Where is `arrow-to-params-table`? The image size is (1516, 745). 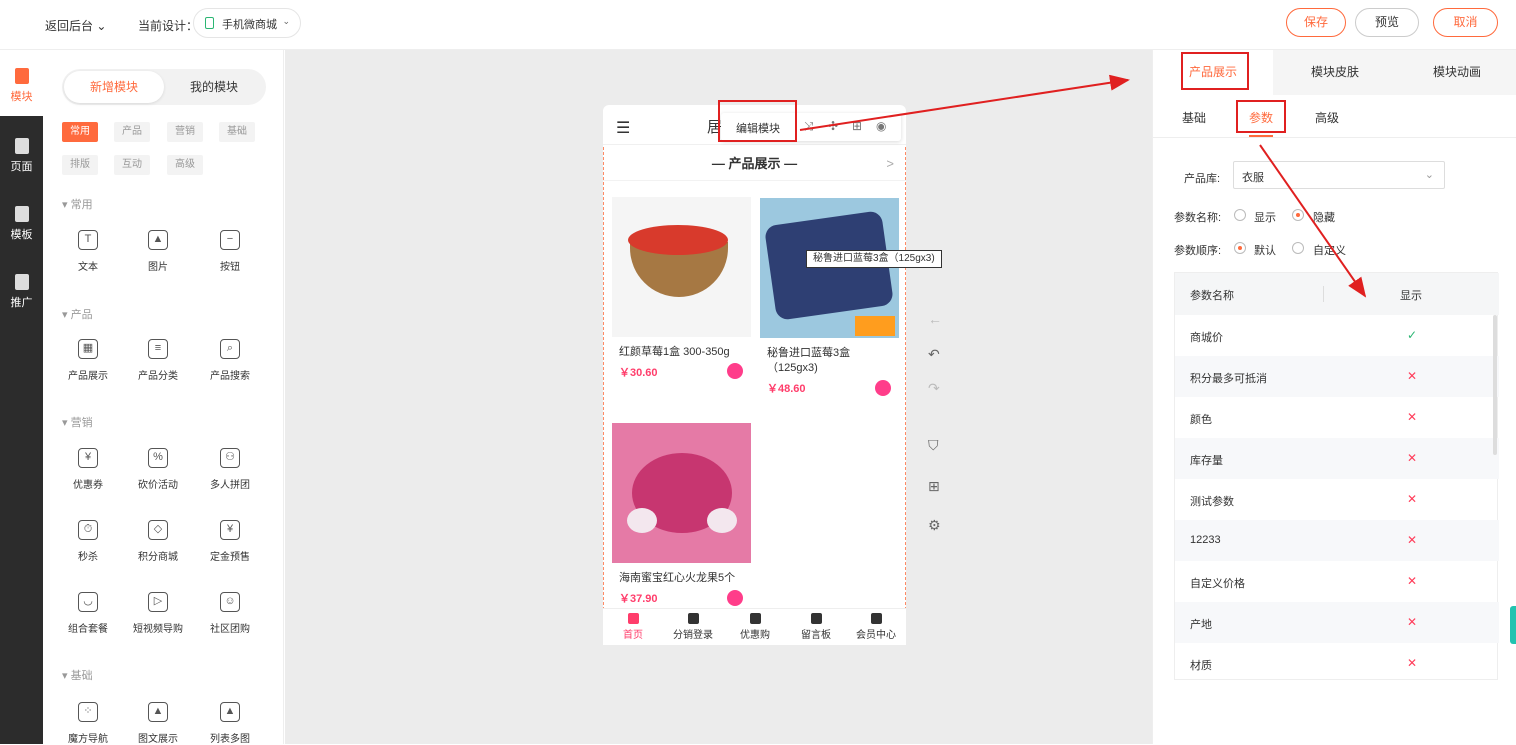
arrow-to-params-table is located at coordinates (1313, 221).